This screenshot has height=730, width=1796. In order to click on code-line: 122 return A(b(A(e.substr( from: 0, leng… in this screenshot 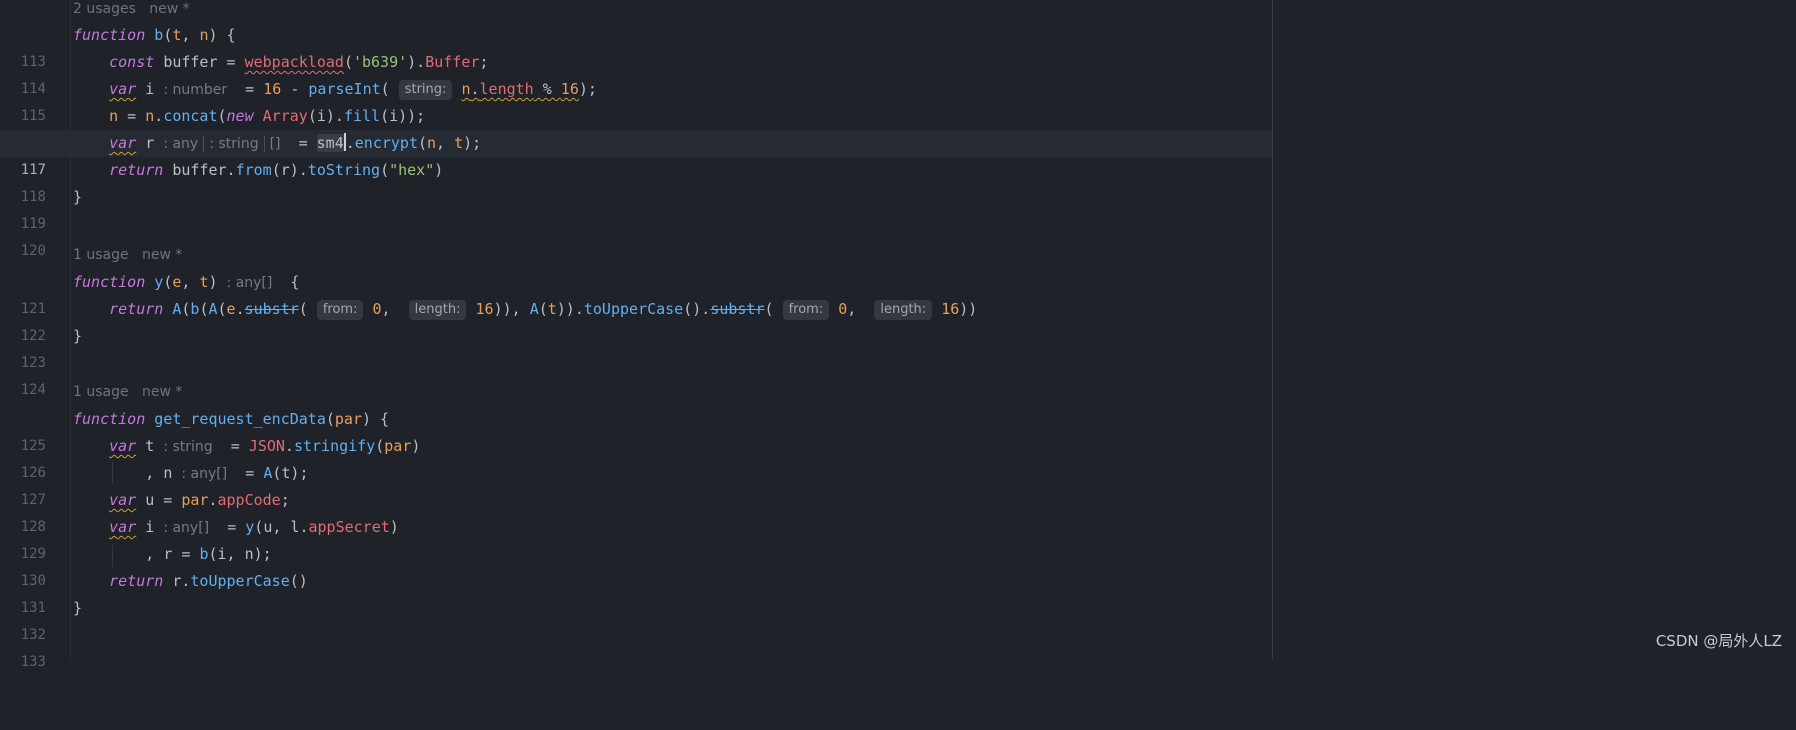, I will do `click(636, 320)`.